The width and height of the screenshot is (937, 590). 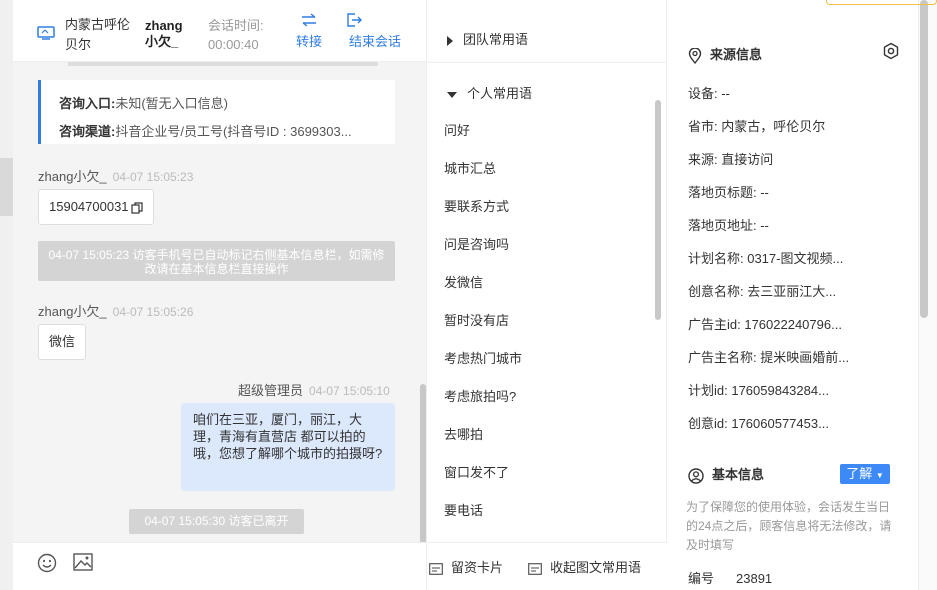 I want to click on emoji-icon, so click(x=47, y=563).